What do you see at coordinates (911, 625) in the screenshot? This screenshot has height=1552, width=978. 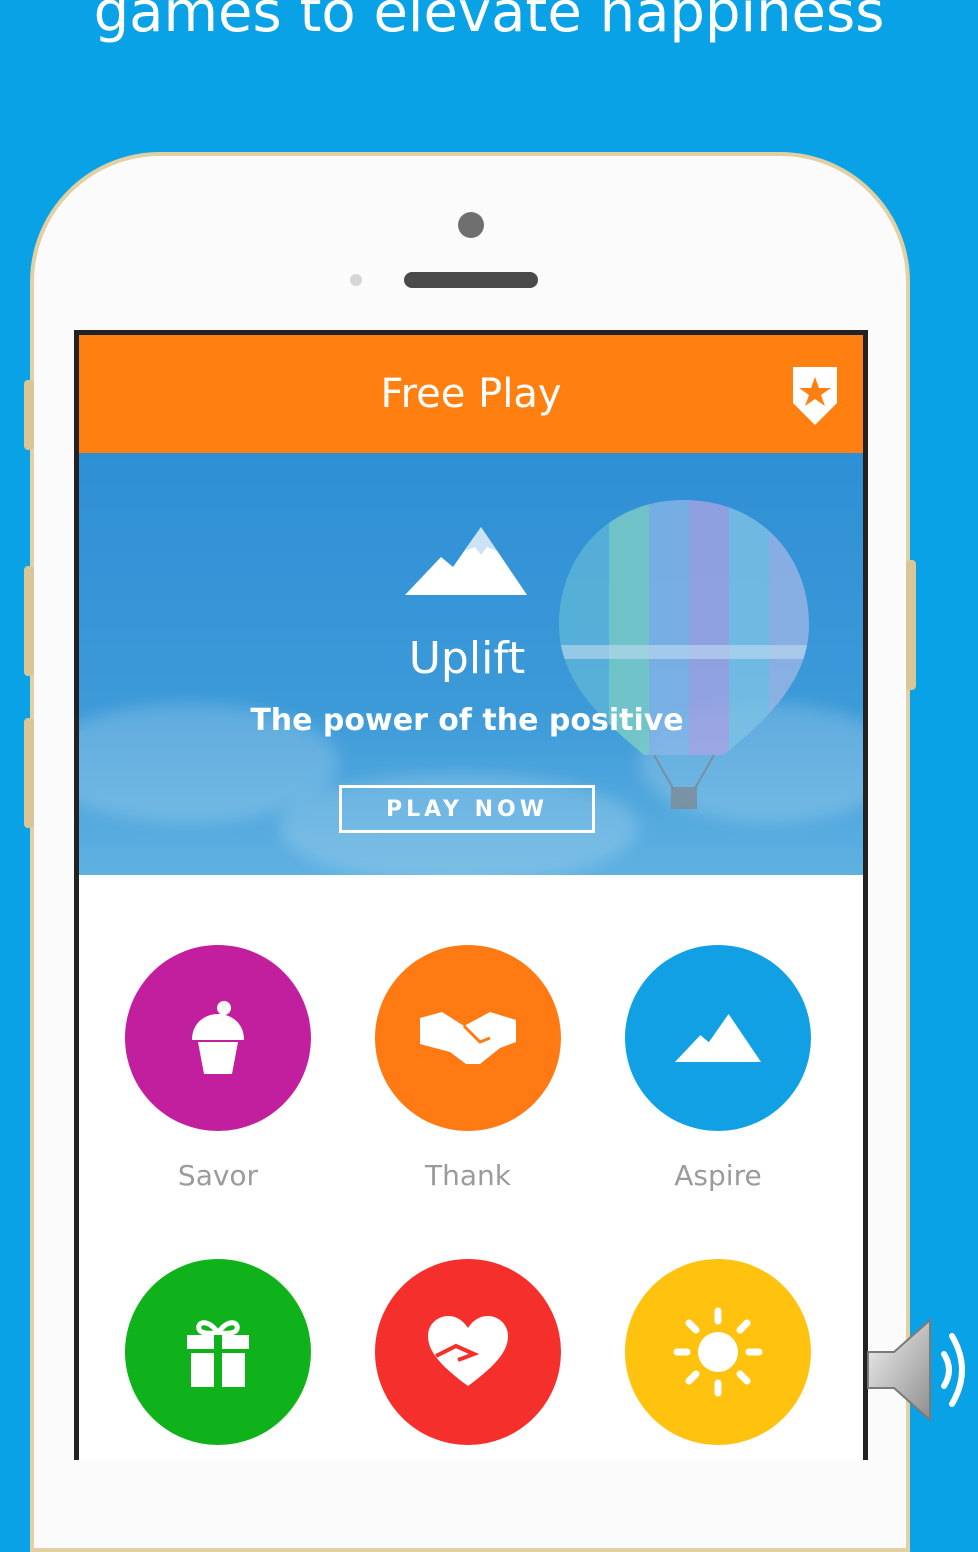 I see `phone-power-button` at bounding box center [911, 625].